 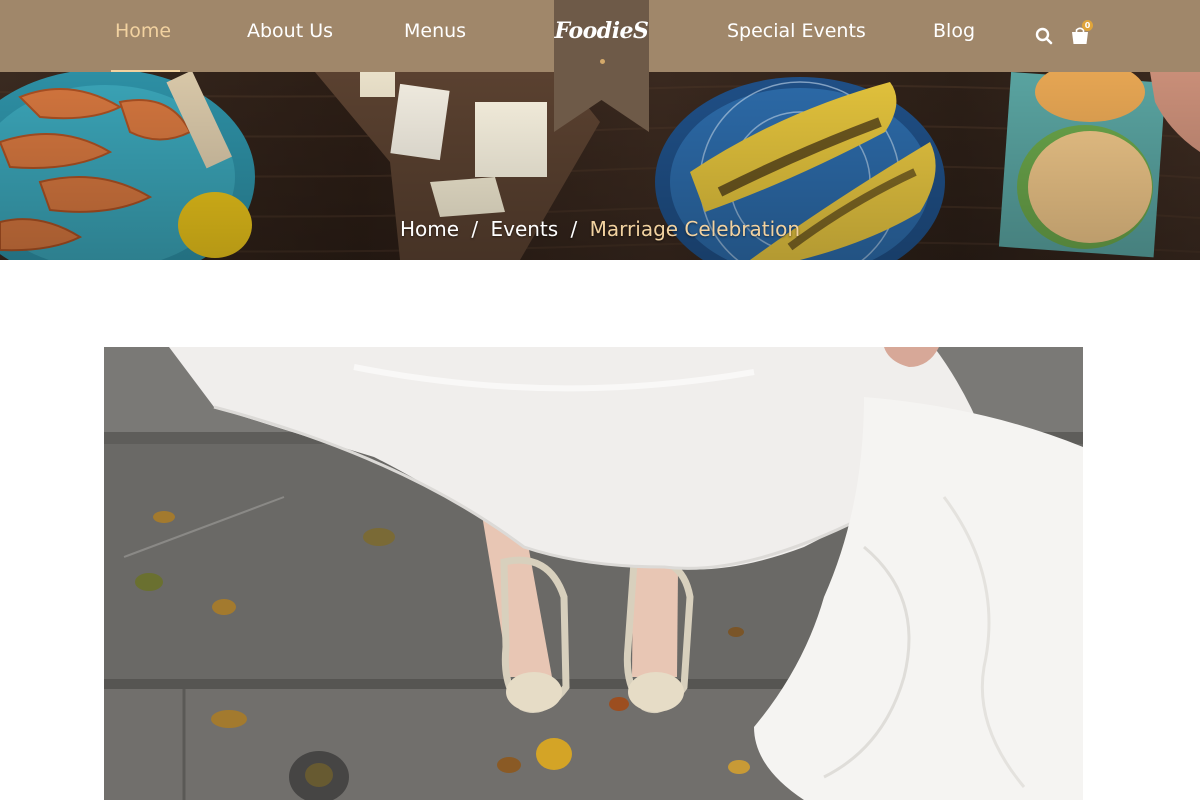 What do you see at coordinates (954, 31) in the screenshot?
I see `nav-blog: Blog` at bounding box center [954, 31].